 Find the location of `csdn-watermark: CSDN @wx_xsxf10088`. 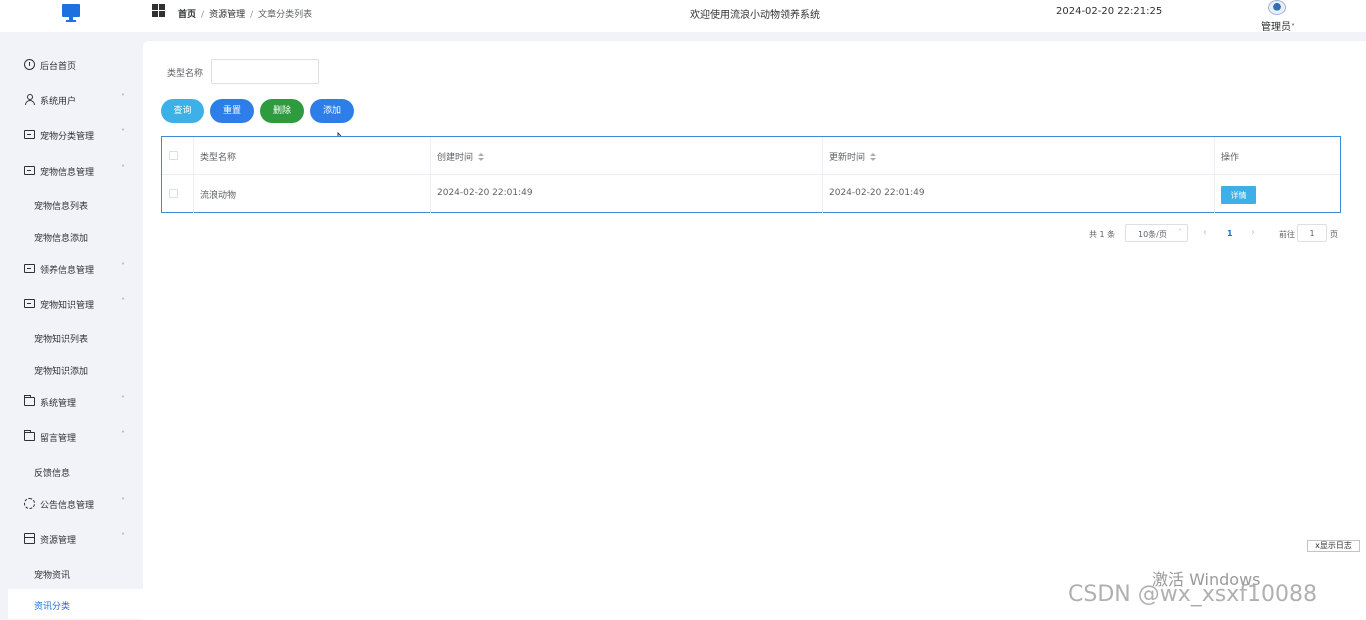

csdn-watermark: CSDN @wx_xsxf10088 is located at coordinates (1192, 594).